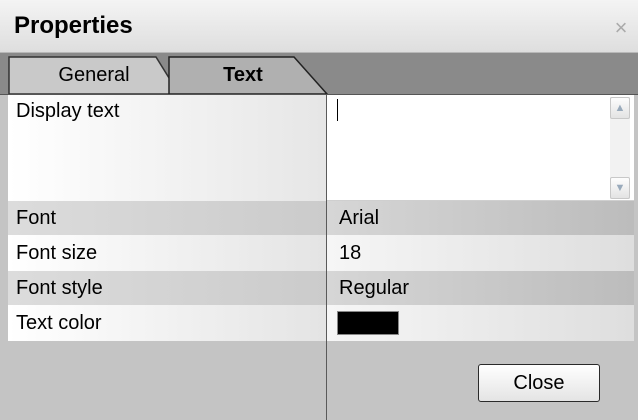 The width and height of the screenshot is (638, 420). I want to click on text-caret, so click(337, 110).